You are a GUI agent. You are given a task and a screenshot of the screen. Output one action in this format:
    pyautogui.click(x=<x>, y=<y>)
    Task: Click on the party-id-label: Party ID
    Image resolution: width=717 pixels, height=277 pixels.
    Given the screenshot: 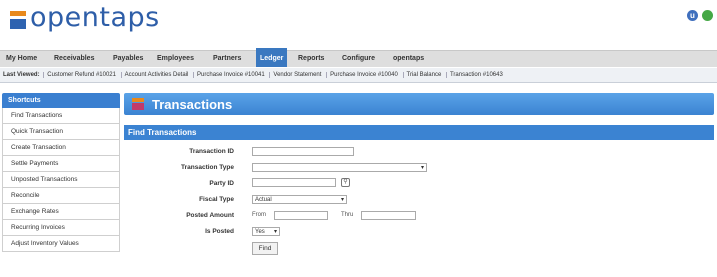 What is the action you would take?
    pyautogui.click(x=221, y=183)
    